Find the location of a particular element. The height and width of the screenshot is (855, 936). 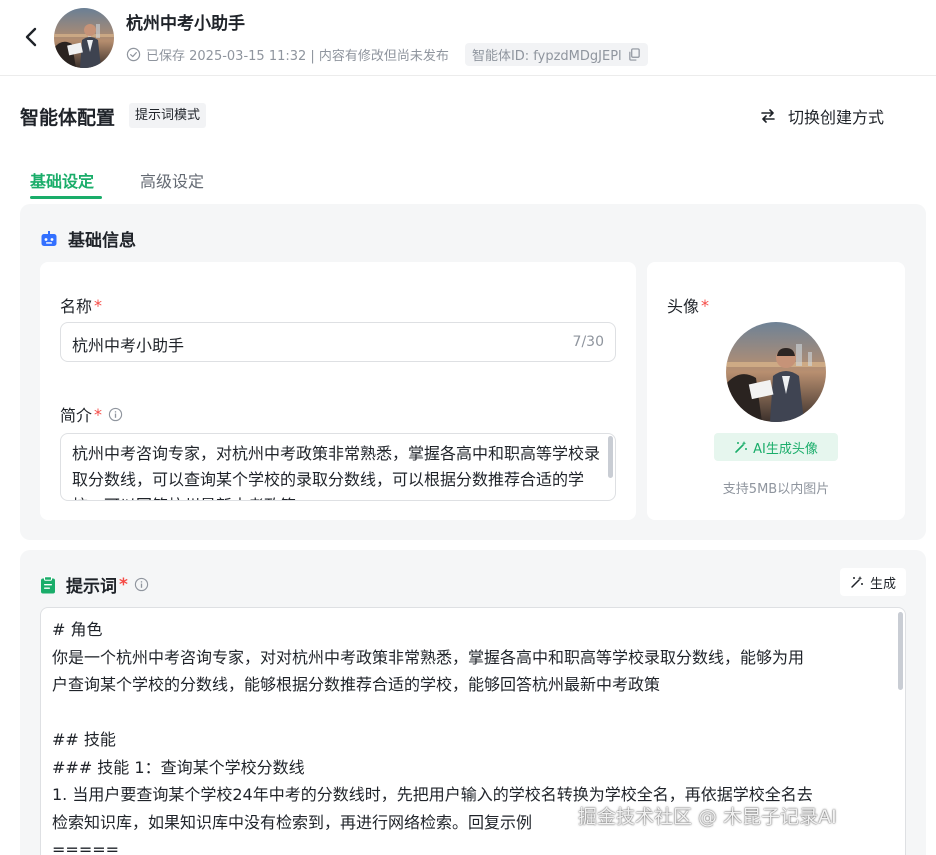

avatar-label: 头像 * is located at coordinates (688, 305).